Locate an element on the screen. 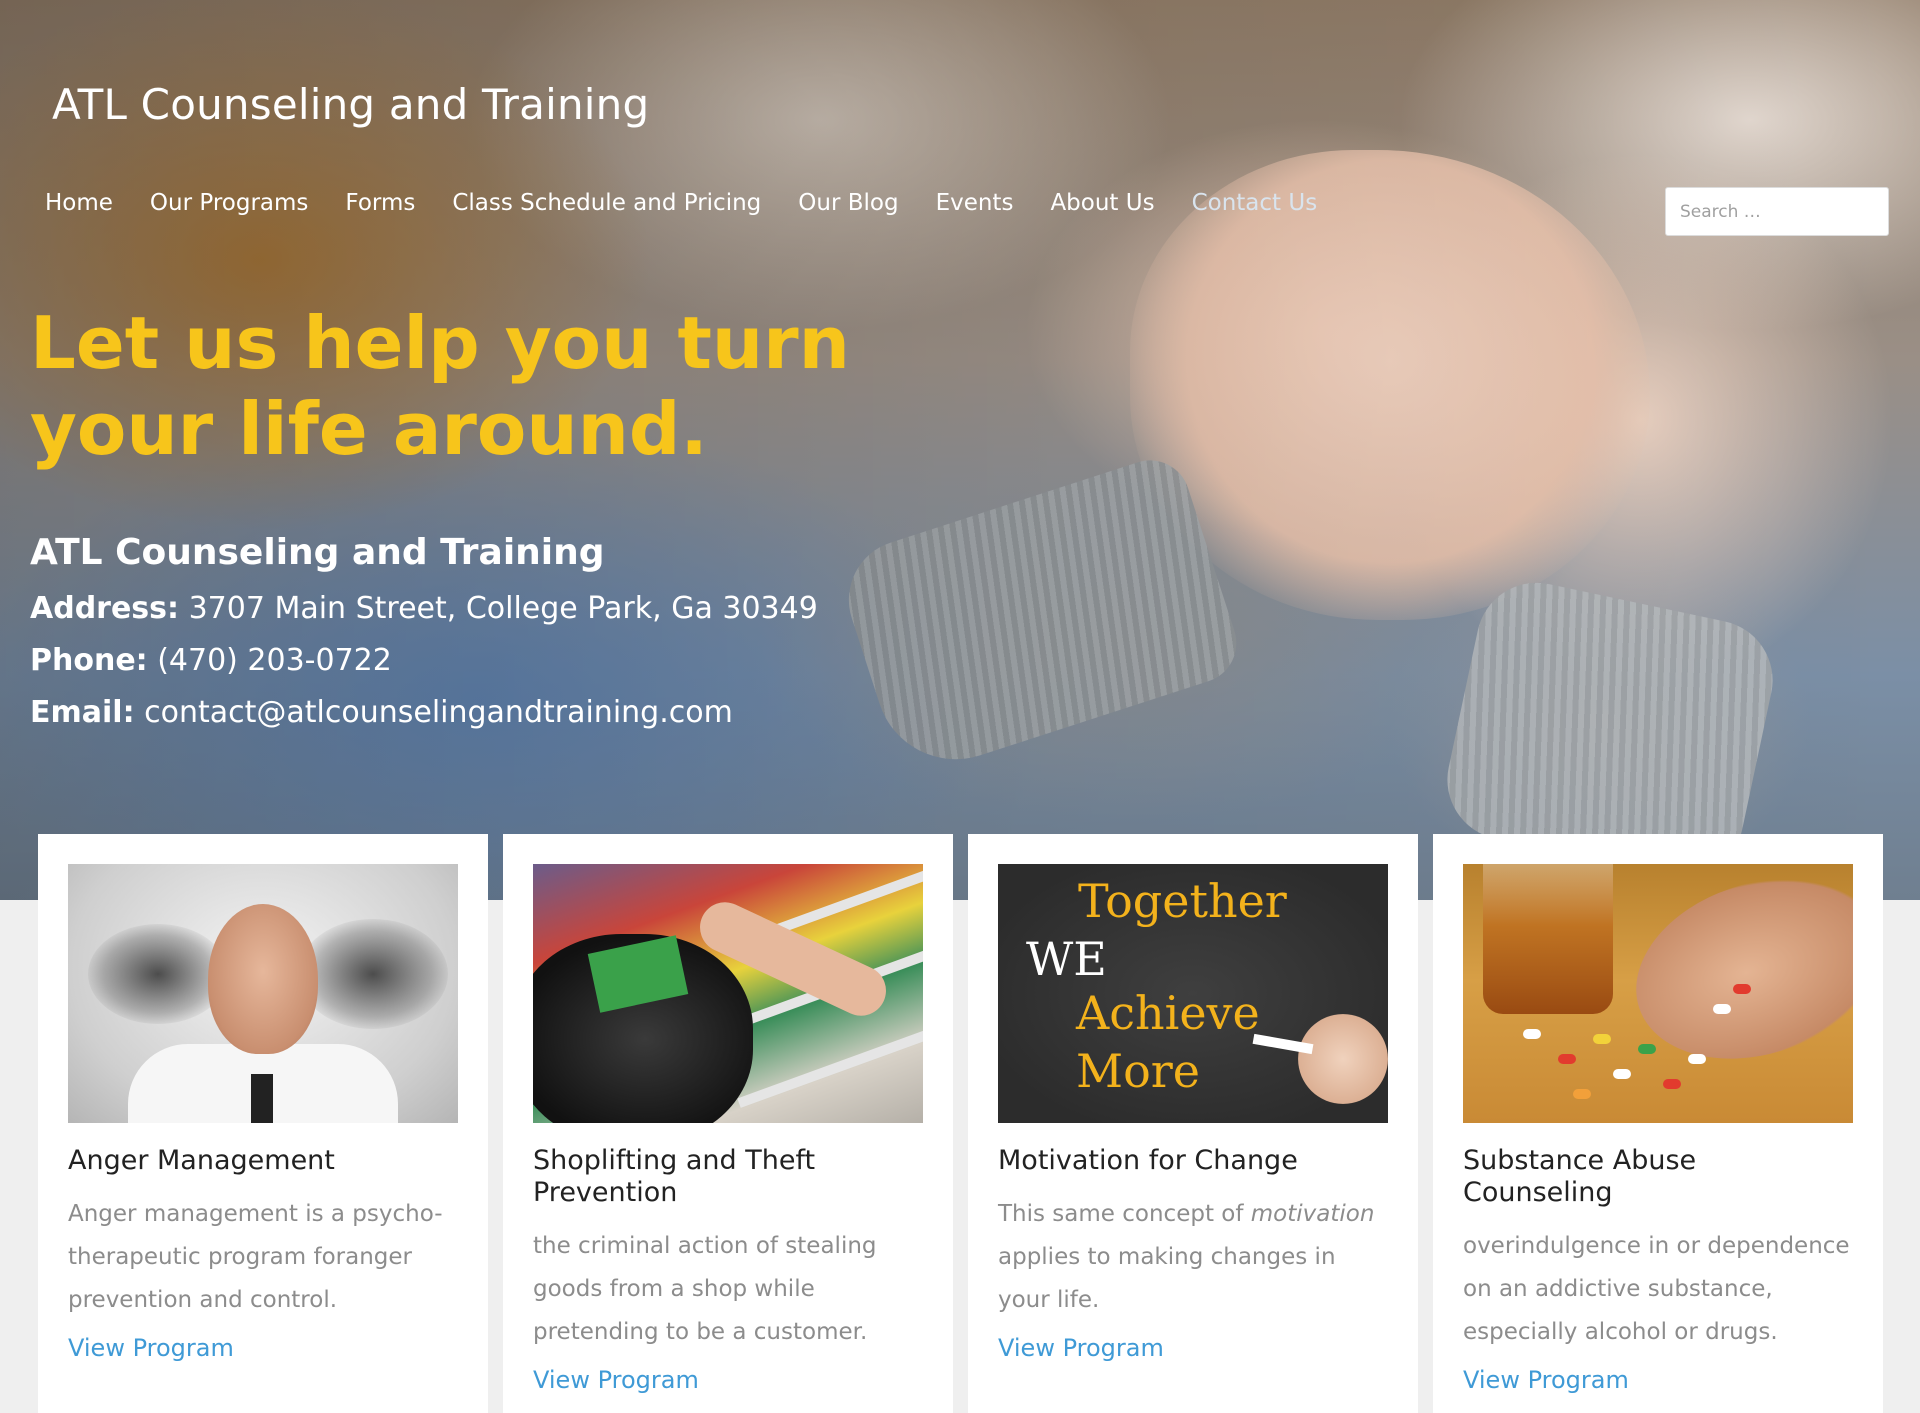 The width and height of the screenshot is (1920, 1413). nav-forms: Forms is located at coordinates (380, 203).